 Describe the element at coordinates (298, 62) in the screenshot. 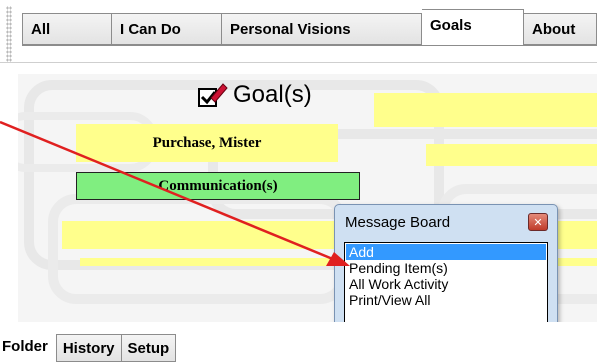

I see `divider` at that location.